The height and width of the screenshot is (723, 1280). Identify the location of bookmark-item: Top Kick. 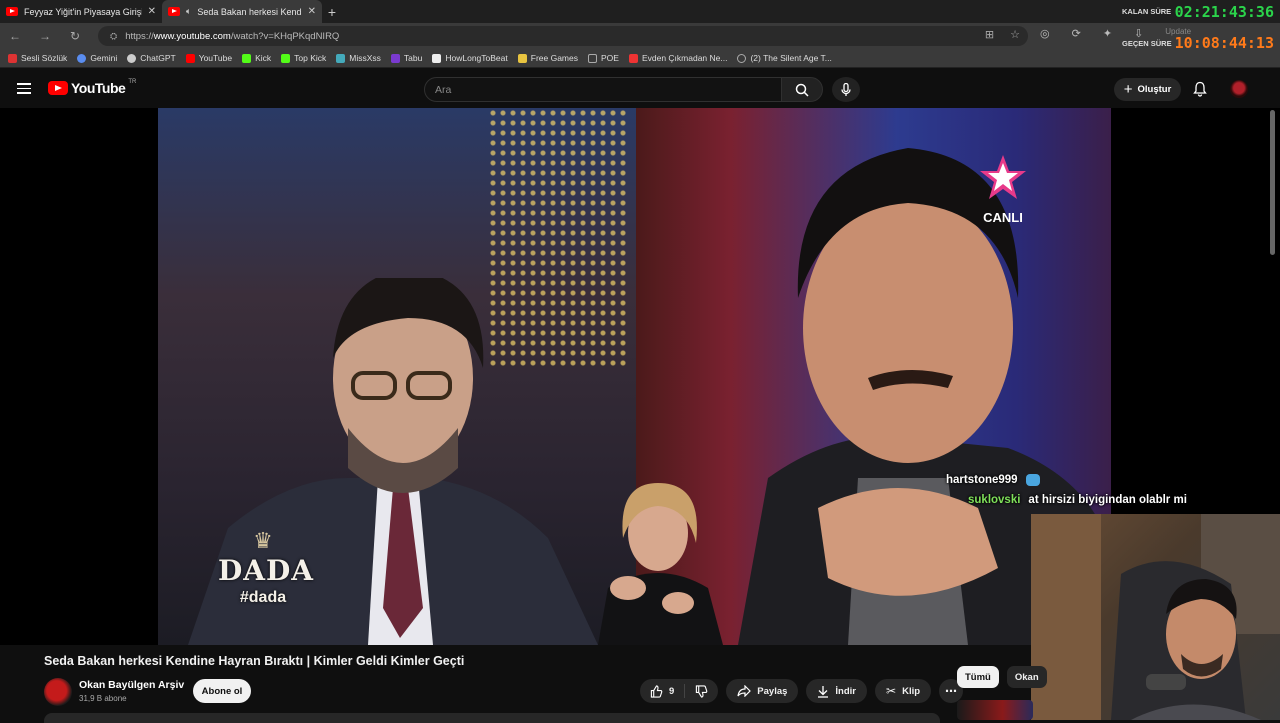
(303, 58).